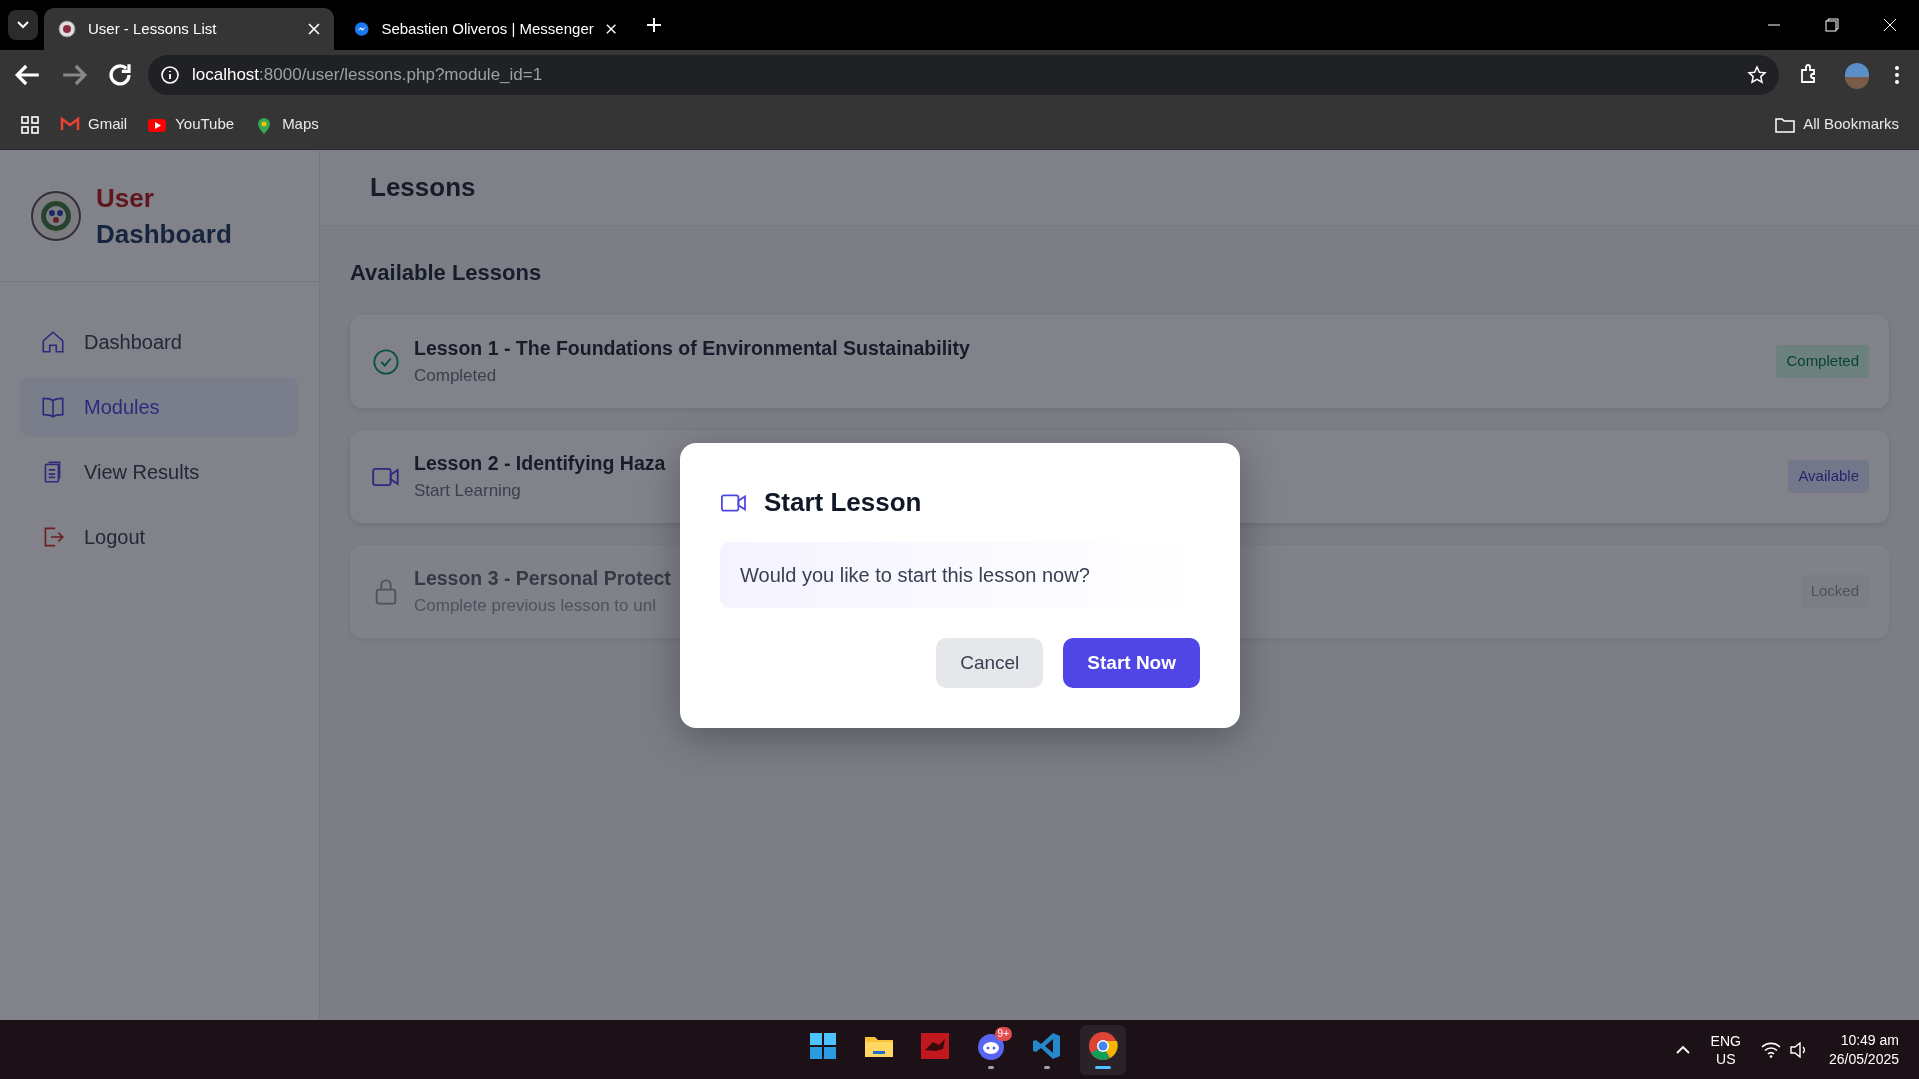 This screenshot has width=1919, height=1079. Describe the element at coordinates (468, 491) in the screenshot. I see `lesson-subtitle: Start Learning` at that location.